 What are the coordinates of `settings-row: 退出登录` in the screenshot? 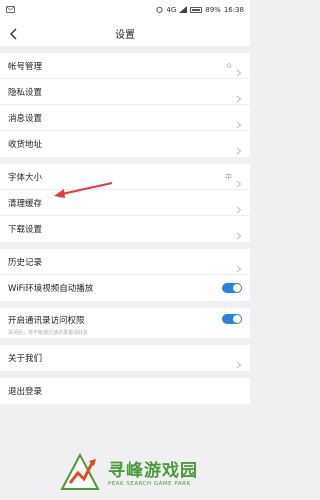 It's located at (125, 391).